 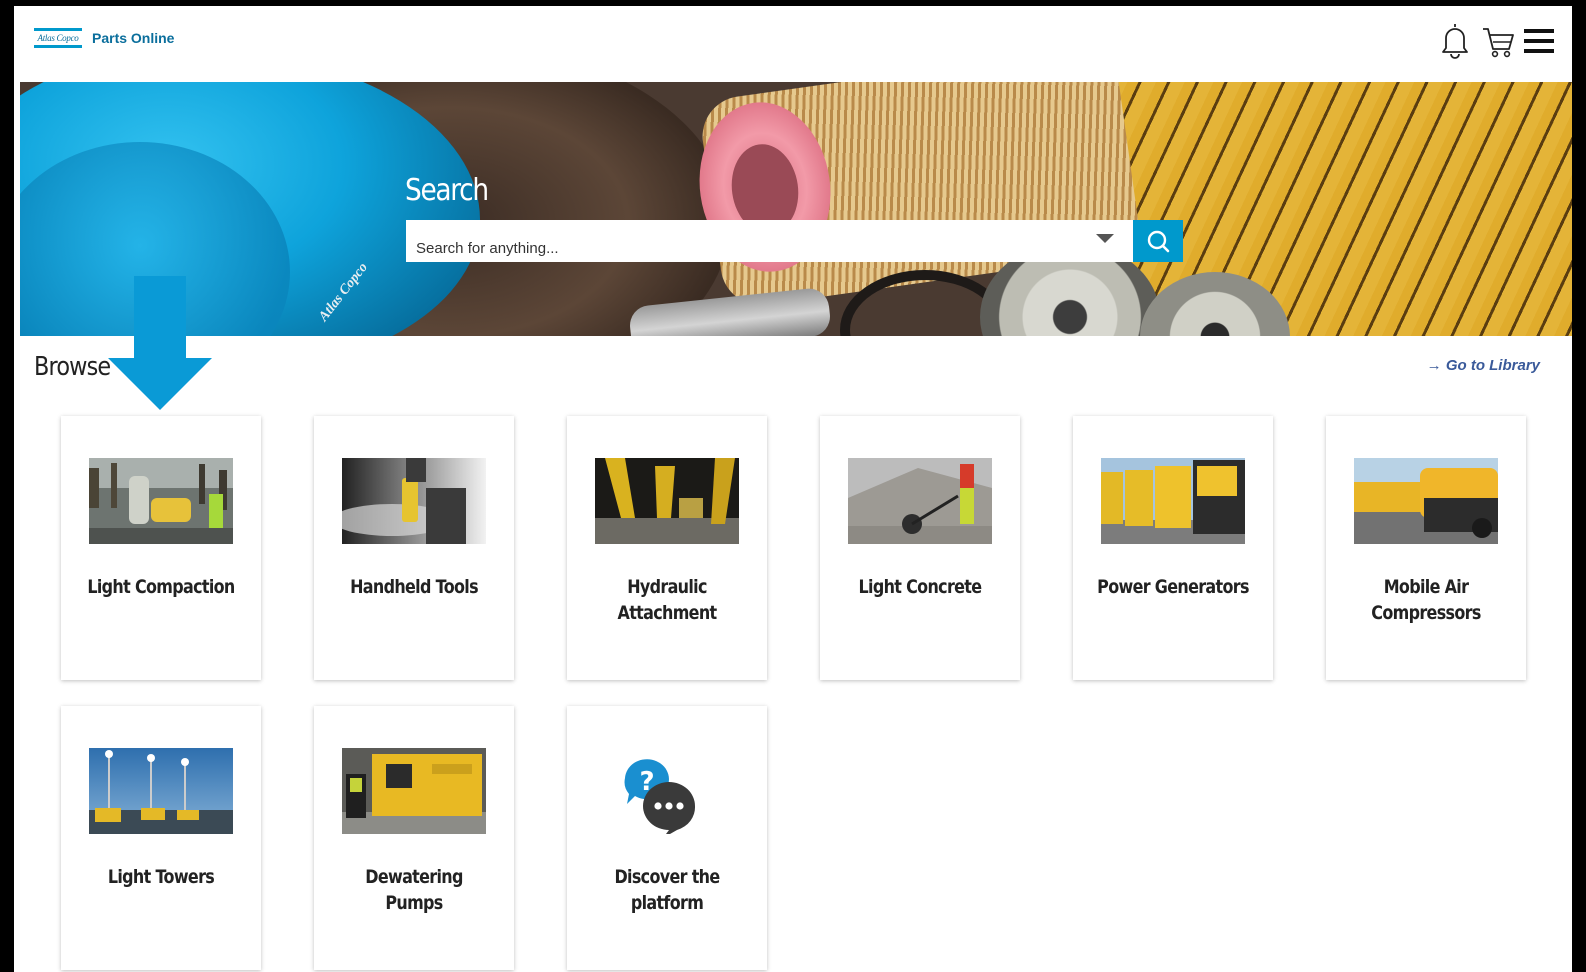 What do you see at coordinates (660, 796) in the screenshot?
I see `chat-question-icon: ?` at bounding box center [660, 796].